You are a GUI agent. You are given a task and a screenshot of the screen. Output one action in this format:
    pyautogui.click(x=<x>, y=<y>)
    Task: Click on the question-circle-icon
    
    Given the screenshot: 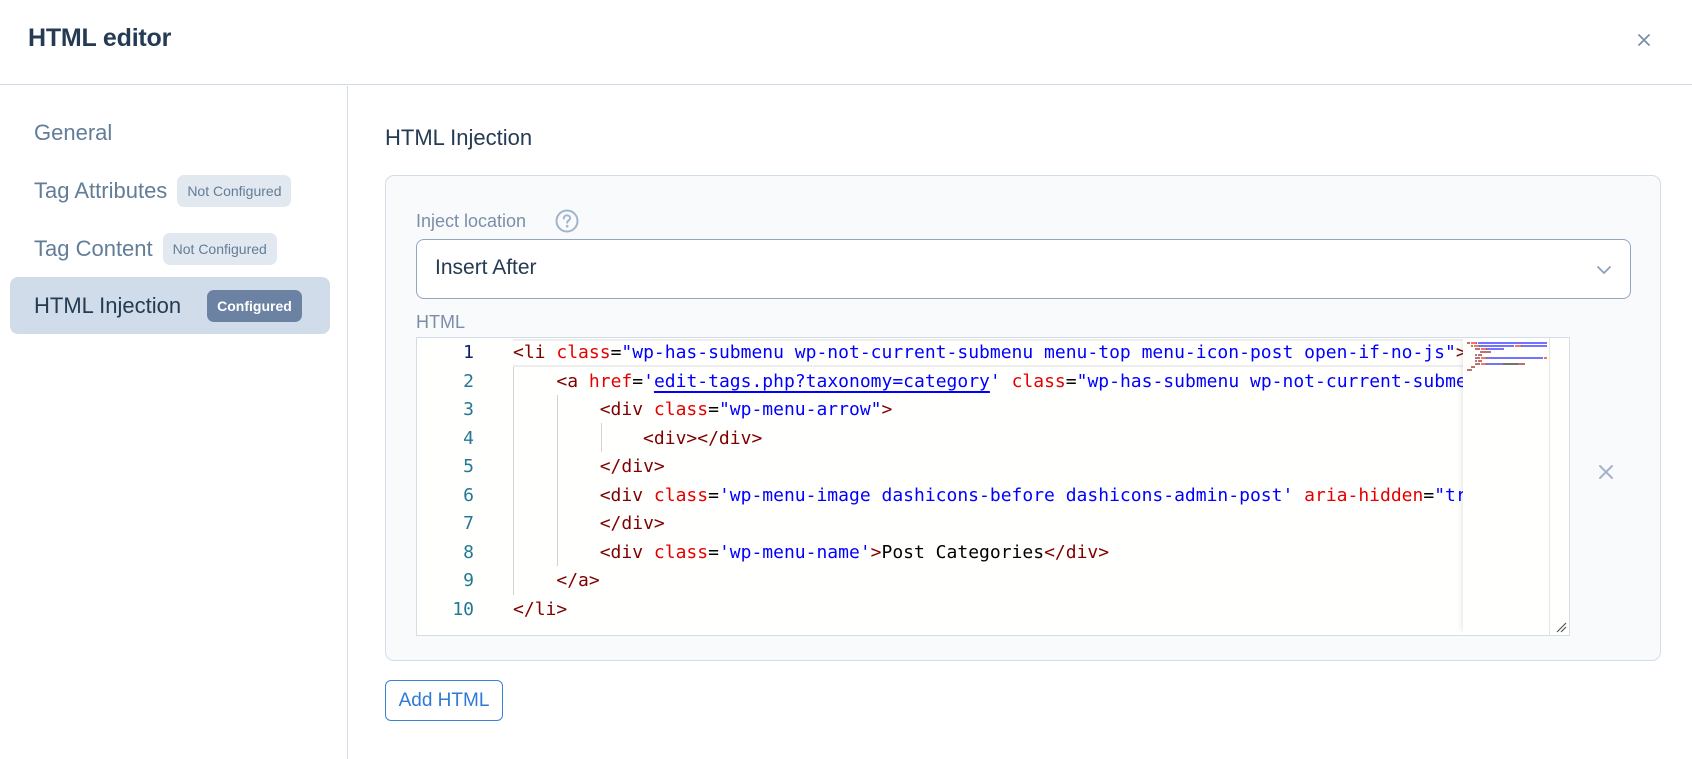 What is the action you would take?
    pyautogui.click(x=567, y=221)
    